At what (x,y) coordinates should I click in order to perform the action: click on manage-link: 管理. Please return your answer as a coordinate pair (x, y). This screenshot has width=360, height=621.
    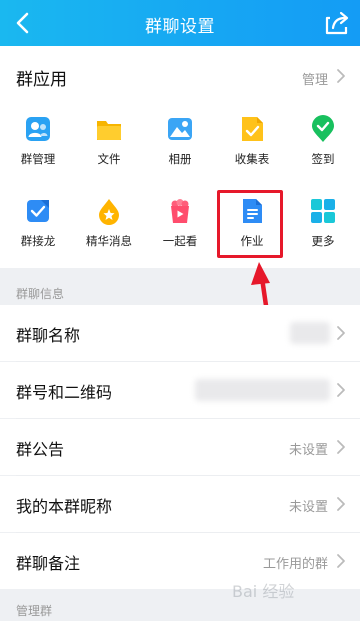
    Looking at the image, I should click on (315, 78).